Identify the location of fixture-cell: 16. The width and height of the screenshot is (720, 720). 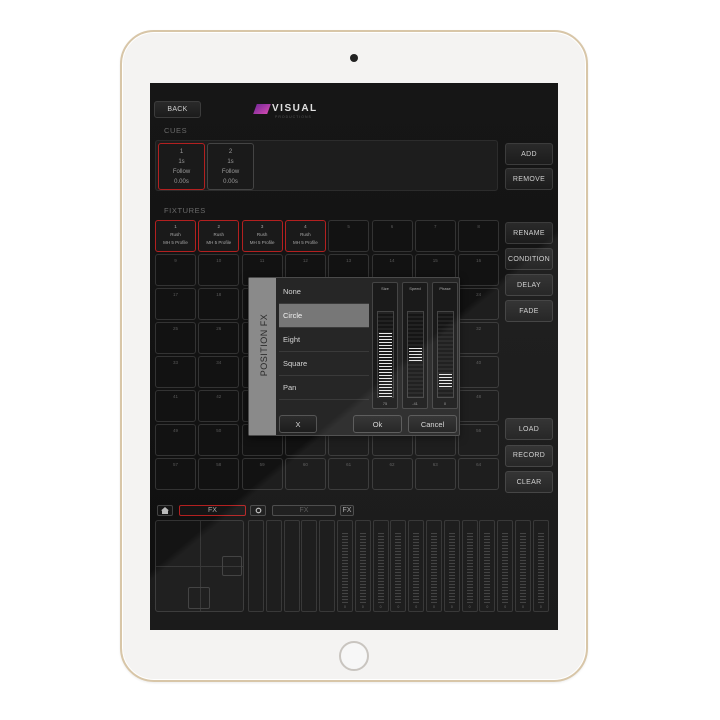
(479, 270).